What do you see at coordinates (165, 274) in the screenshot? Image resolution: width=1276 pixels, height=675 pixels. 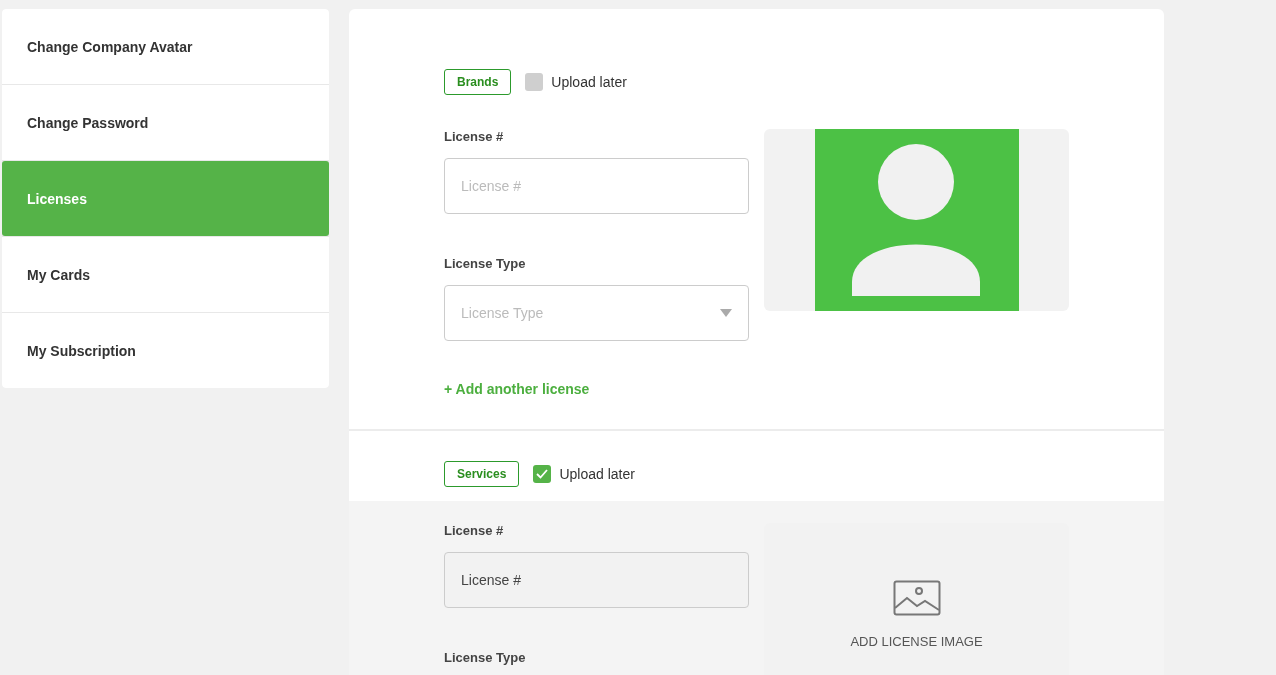 I see `sidebar-item: My Cards` at bounding box center [165, 274].